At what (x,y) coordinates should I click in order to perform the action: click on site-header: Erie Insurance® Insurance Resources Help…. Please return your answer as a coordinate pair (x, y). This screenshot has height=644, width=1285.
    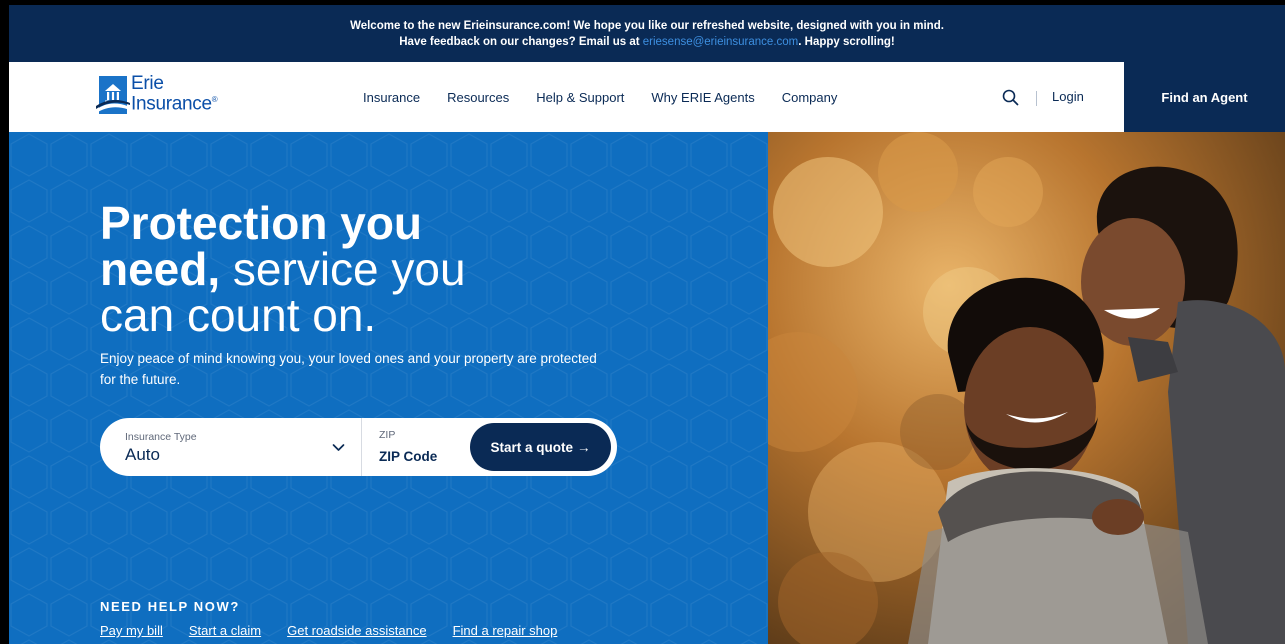
    Looking at the image, I should click on (647, 97).